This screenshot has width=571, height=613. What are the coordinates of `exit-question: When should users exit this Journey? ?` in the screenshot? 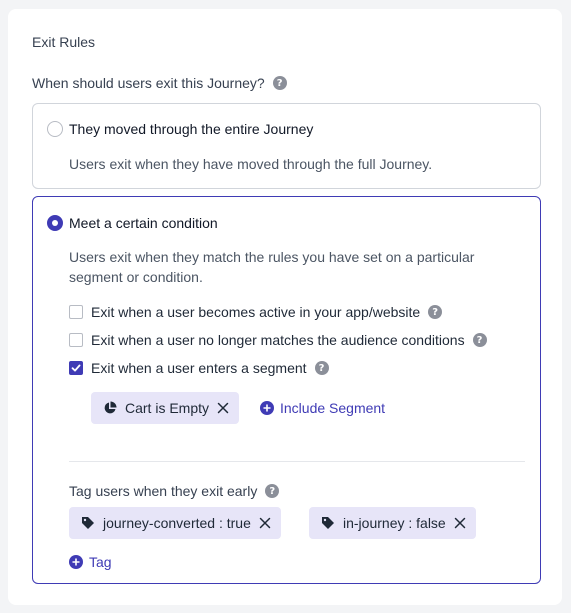 It's located at (159, 83).